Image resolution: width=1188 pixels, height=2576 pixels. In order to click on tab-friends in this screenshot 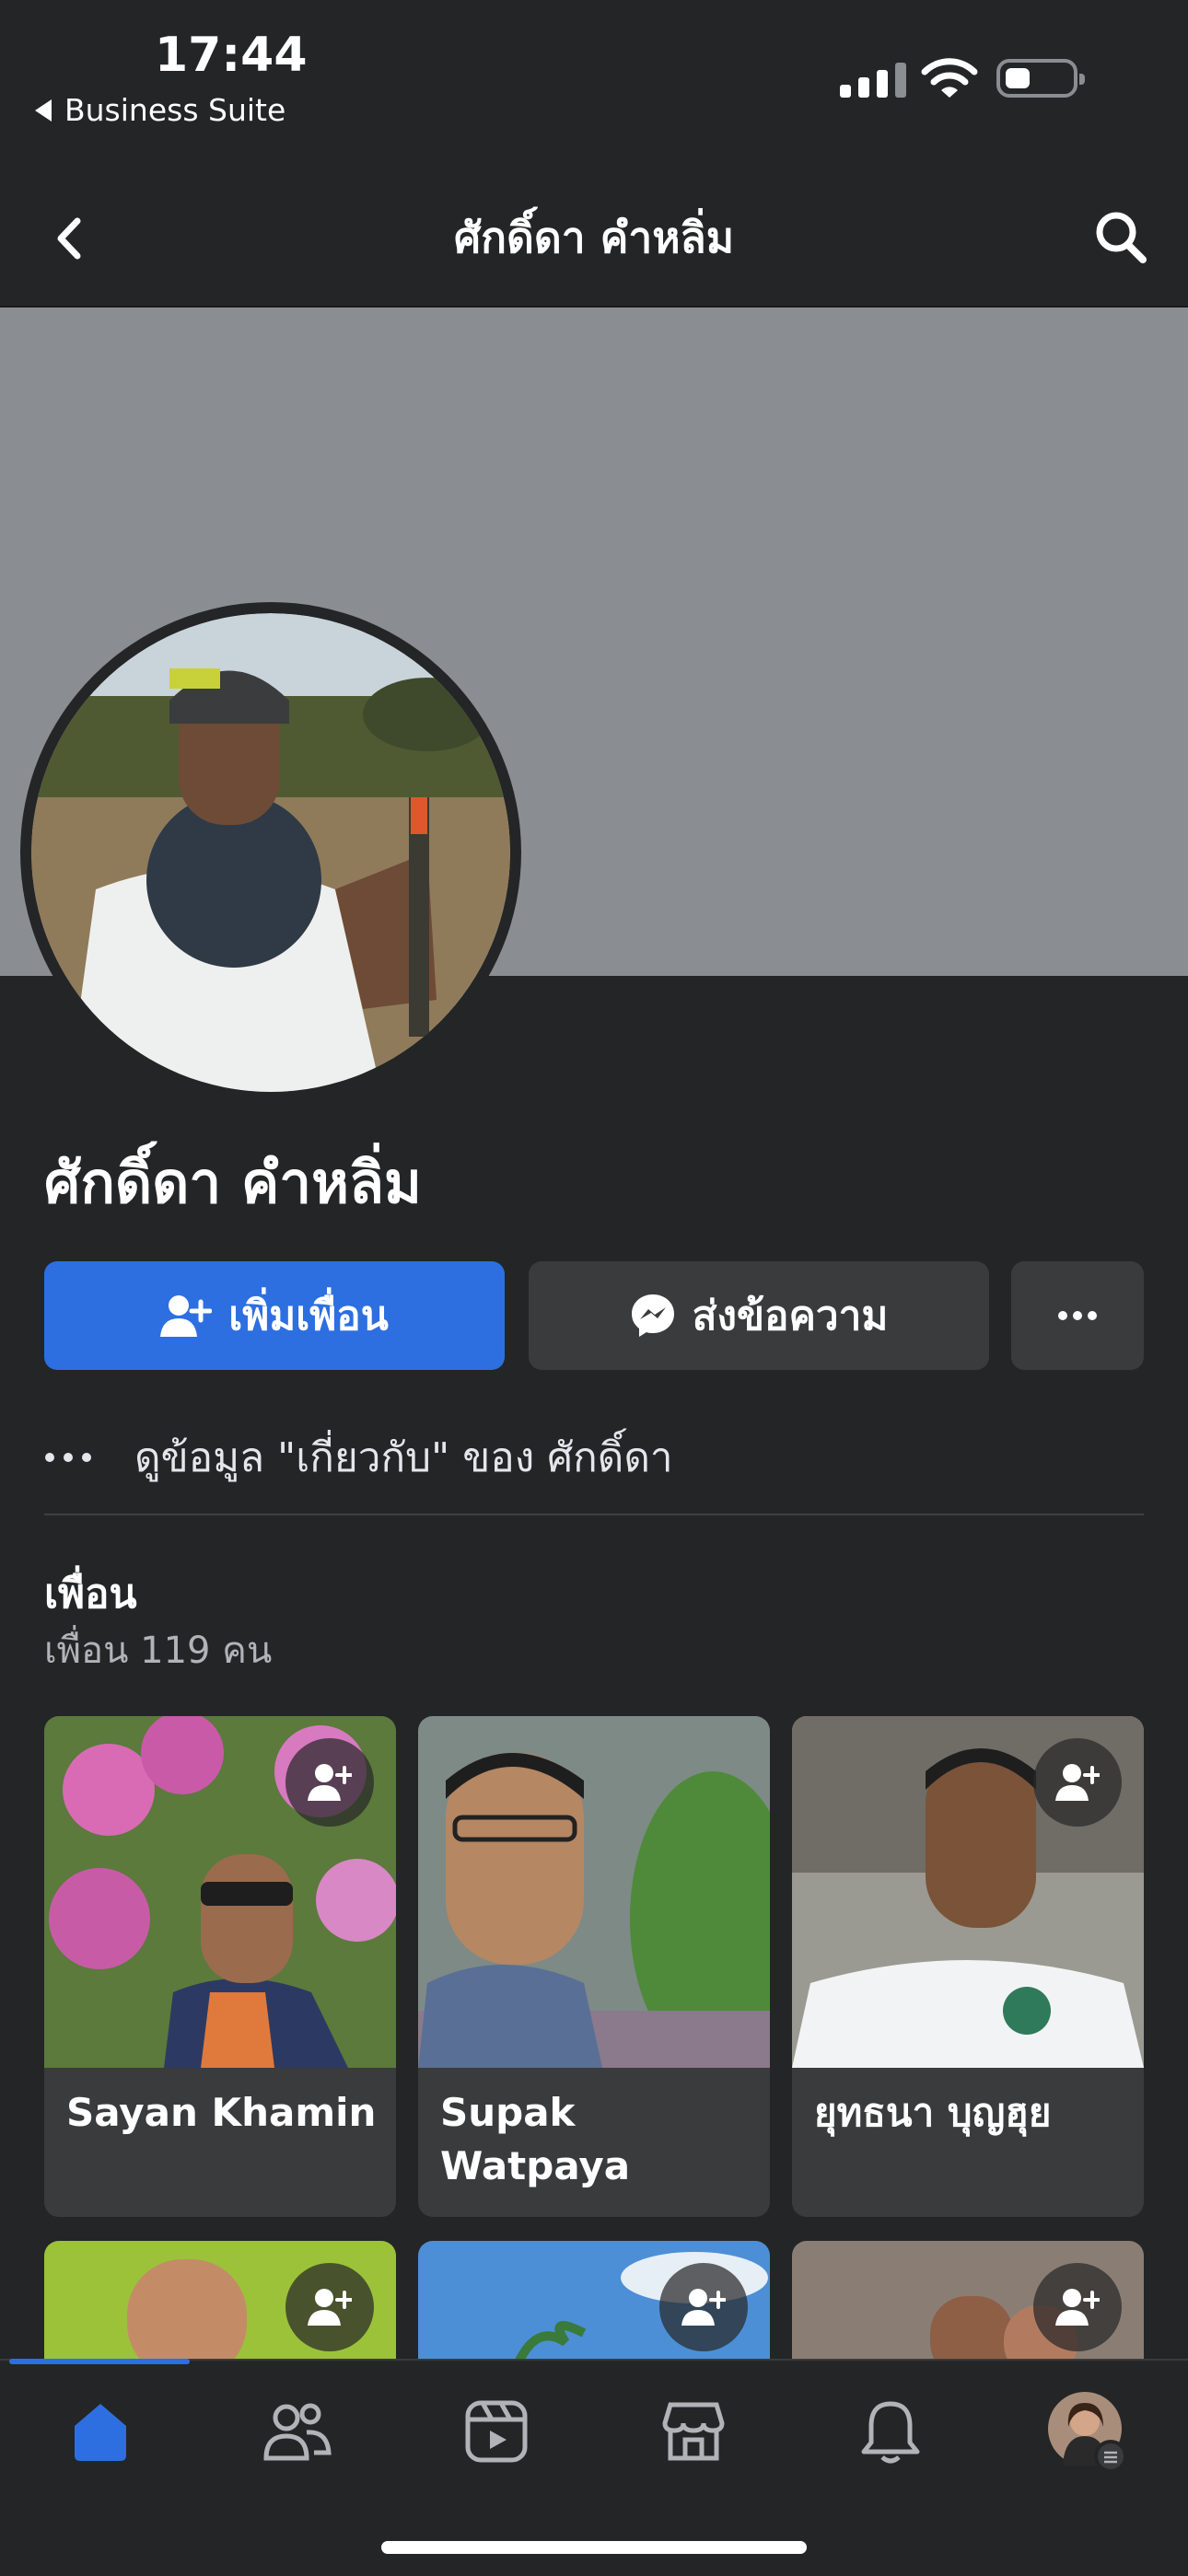, I will do `click(297, 2431)`.